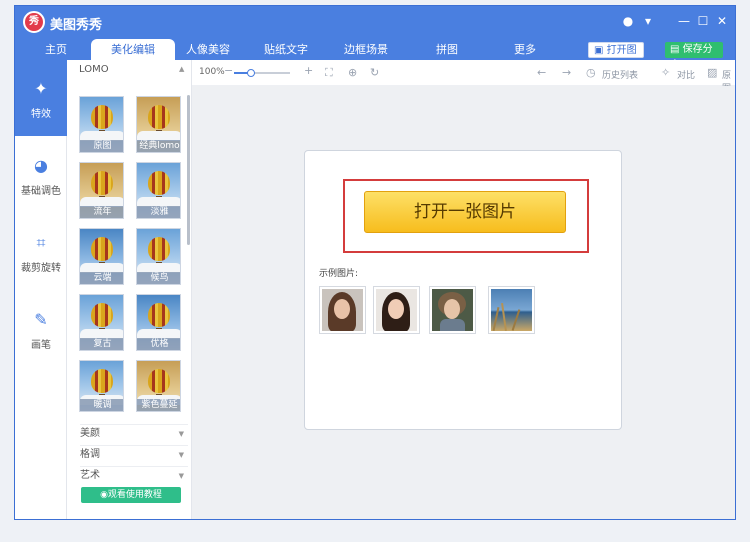  What do you see at coordinates (101, 212) in the screenshot?
I see `effect-label: 流年` at bounding box center [101, 212].